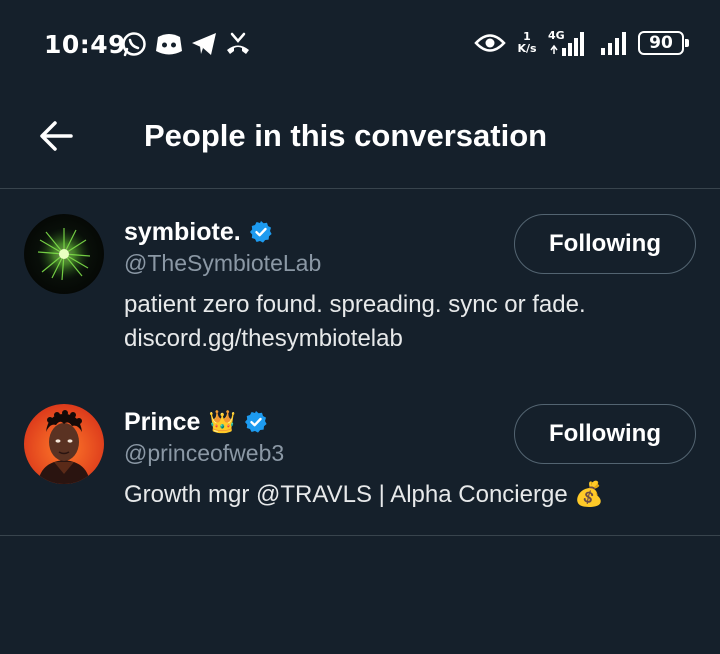 The image size is (720, 654). I want to click on display-name: symbiote., so click(182, 231).